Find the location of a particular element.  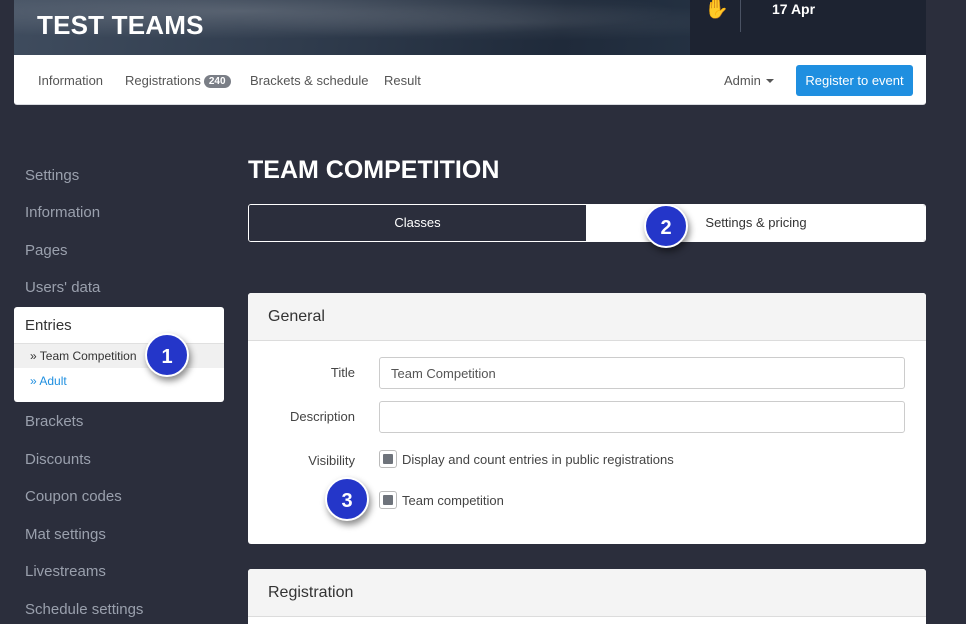

callout-2: 2 is located at coordinates (666, 226).